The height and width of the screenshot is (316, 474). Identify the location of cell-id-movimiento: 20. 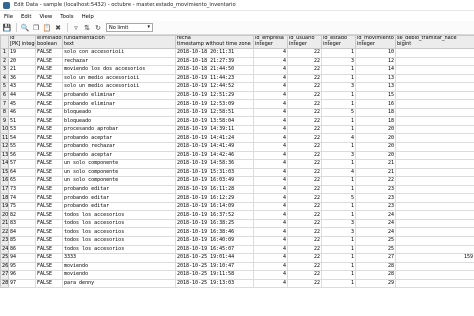
(375, 147).